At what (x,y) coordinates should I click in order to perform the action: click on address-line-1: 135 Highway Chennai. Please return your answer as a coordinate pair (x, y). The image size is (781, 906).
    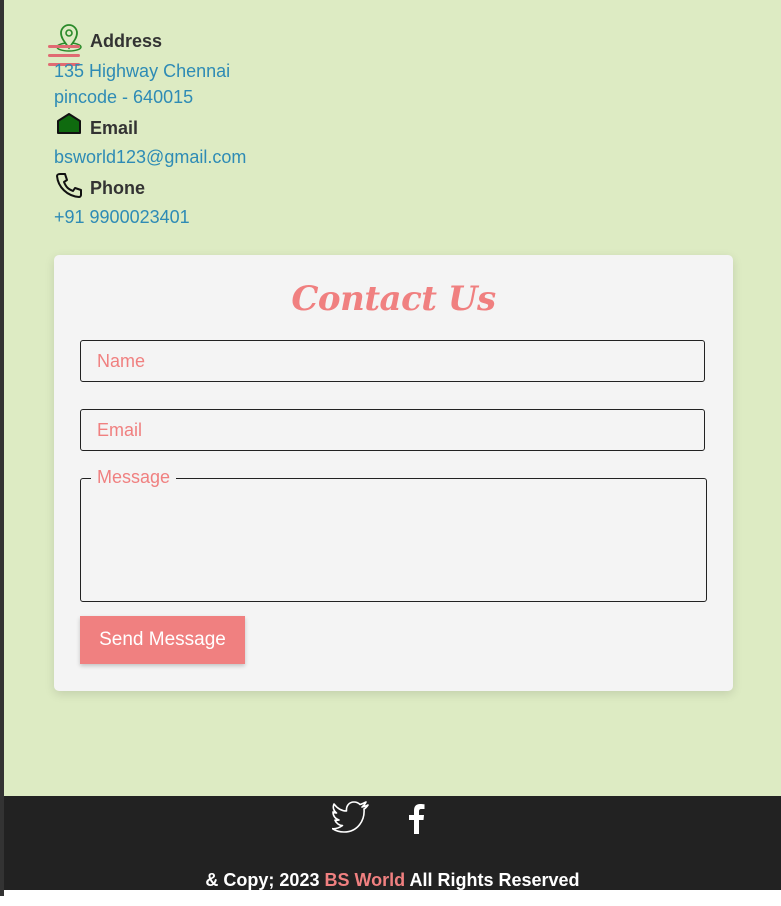
    Looking at the image, I should click on (142, 71).